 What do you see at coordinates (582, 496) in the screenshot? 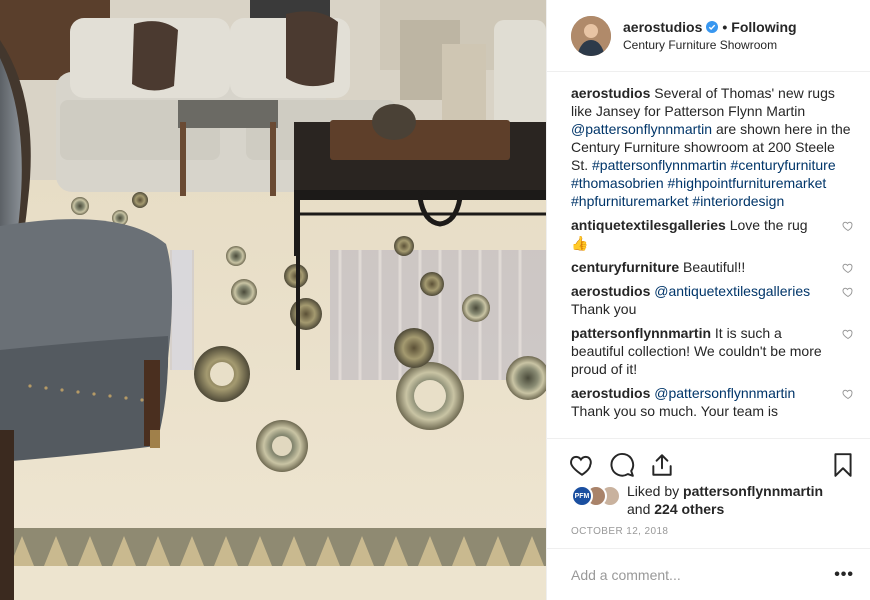
I see `liker-avatar-pfm: PFM` at bounding box center [582, 496].